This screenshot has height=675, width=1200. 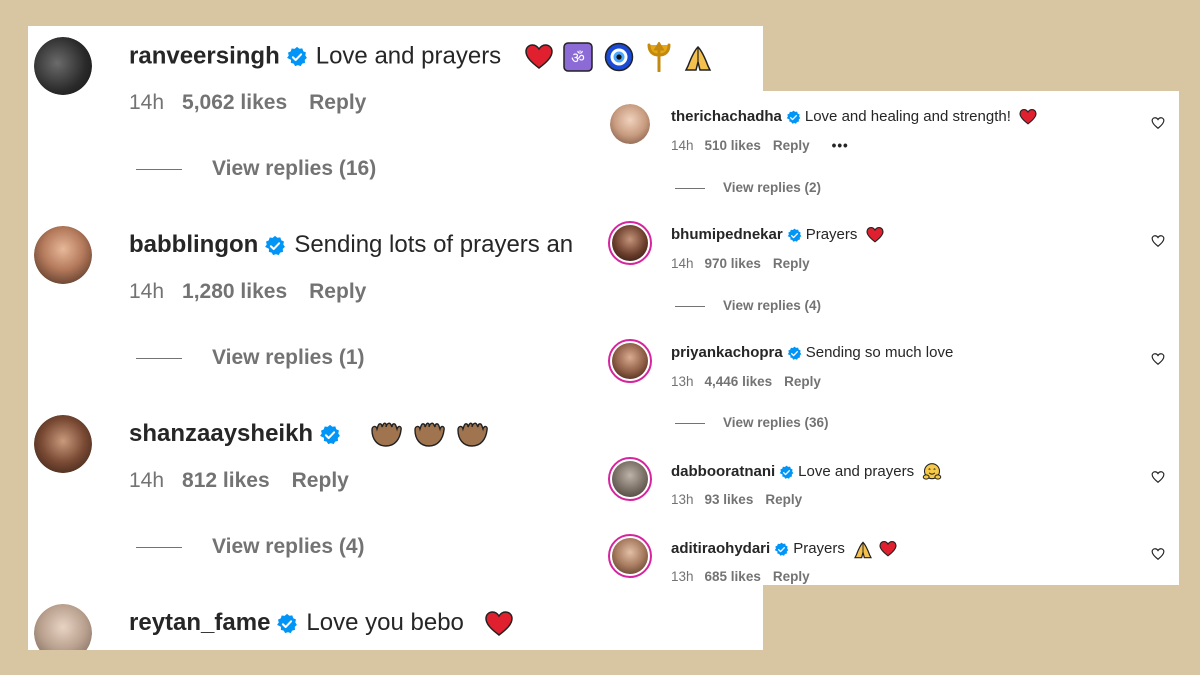 I want to click on comment-meta: 14h 1,280 likes Reply, so click(x=247, y=292).